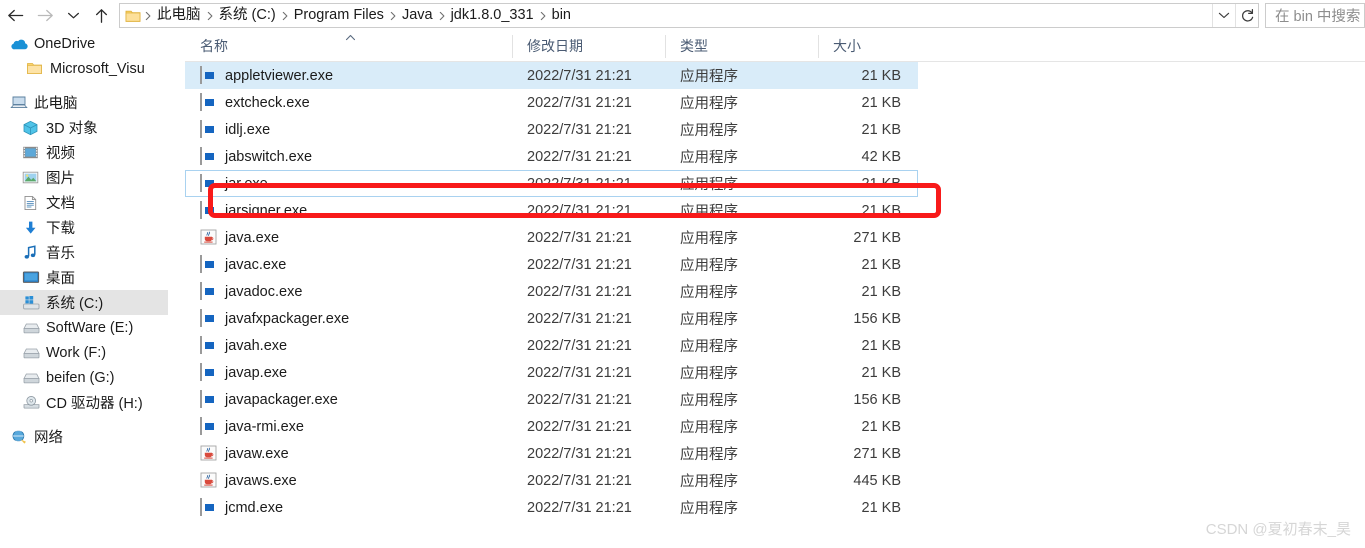  What do you see at coordinates (264, 426) in the screenshot?
I see `file-name-label: java-rmi.exe` at bounding box center [264, 426].